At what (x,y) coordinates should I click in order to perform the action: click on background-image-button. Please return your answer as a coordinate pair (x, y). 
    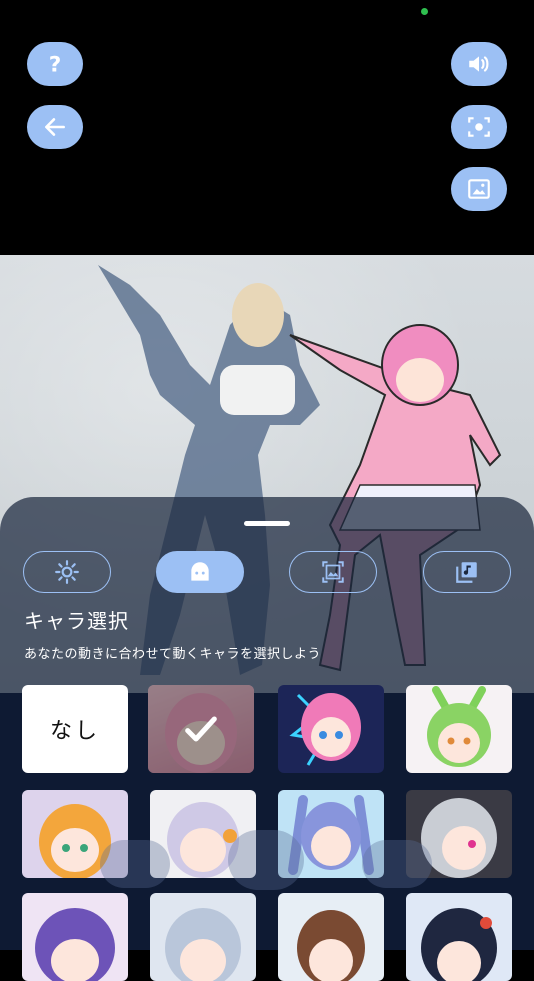
    Looking at the image, I should click on (479, 189).